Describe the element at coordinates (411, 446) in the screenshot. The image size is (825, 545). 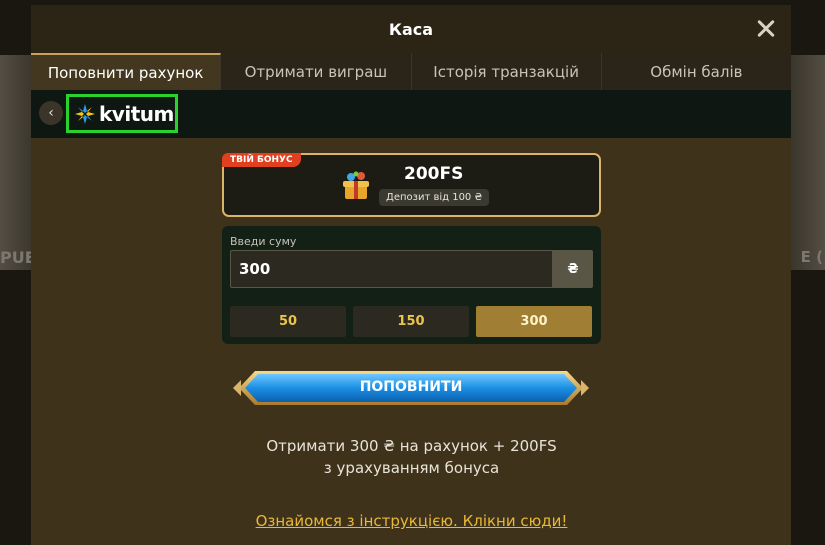
I see `summary-line-1: Отримати 300 ₴ на рахунок + 200FS` at that location.